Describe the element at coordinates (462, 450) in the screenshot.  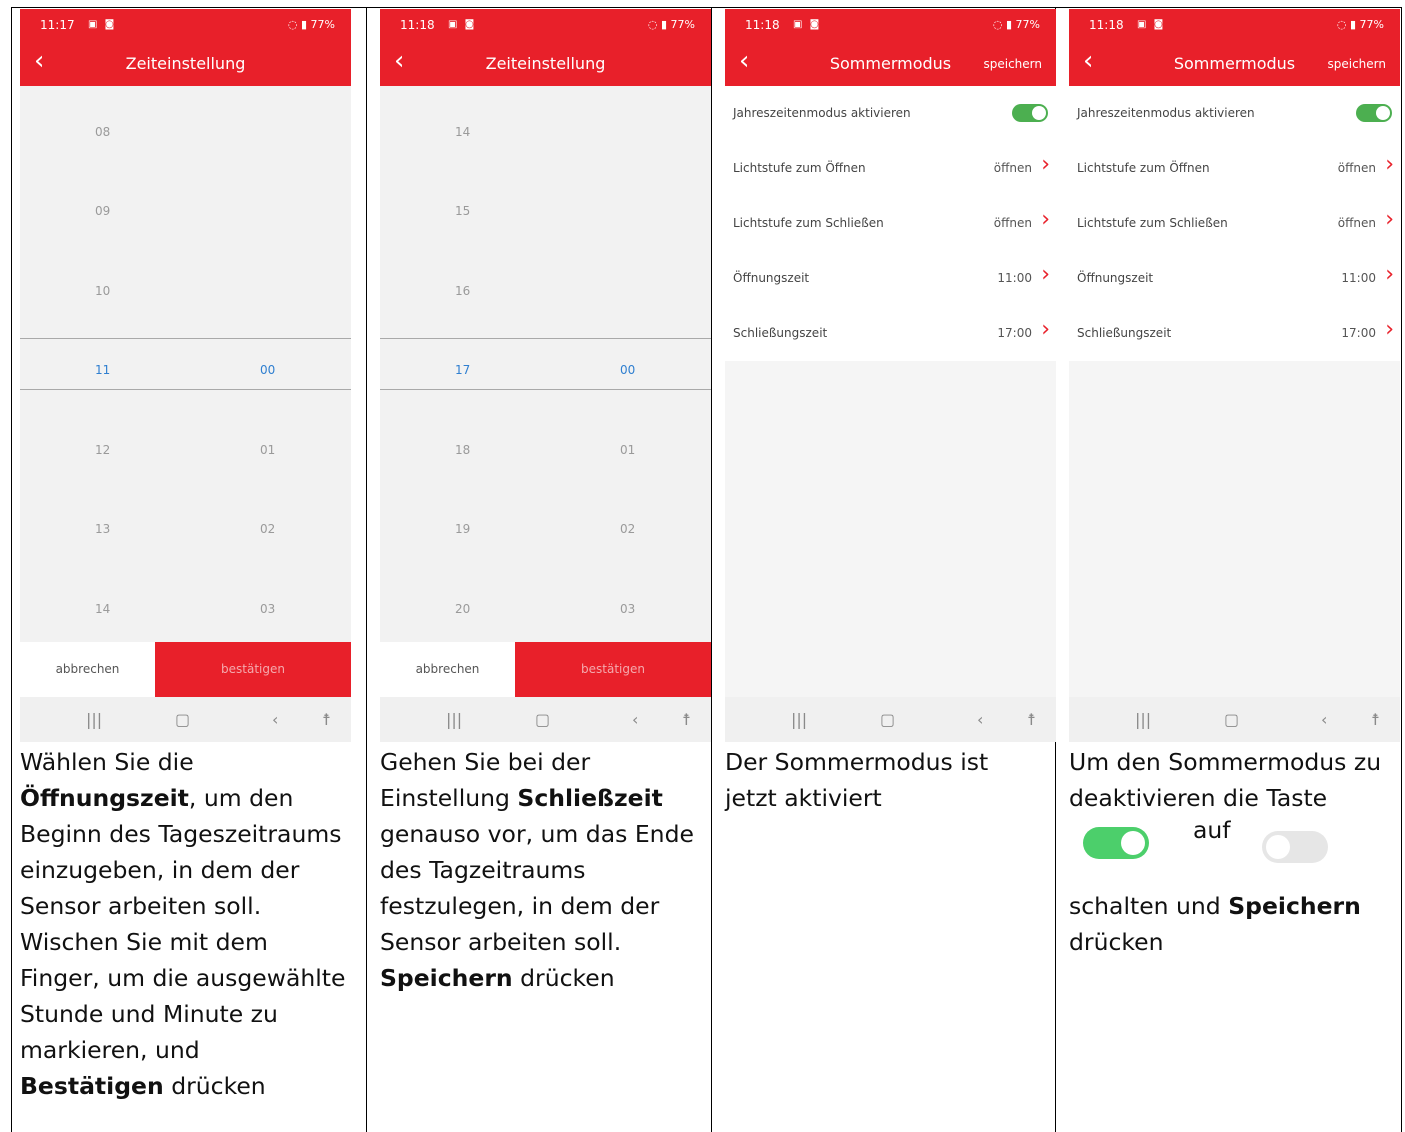
I see `hour-option: 18` at that location.